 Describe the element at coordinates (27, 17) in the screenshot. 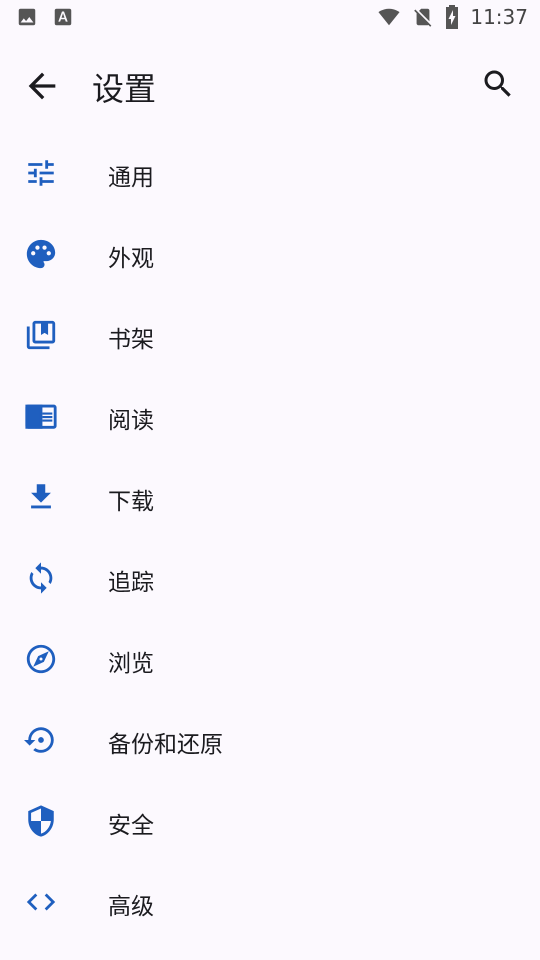

I see `image-icon` at that location.